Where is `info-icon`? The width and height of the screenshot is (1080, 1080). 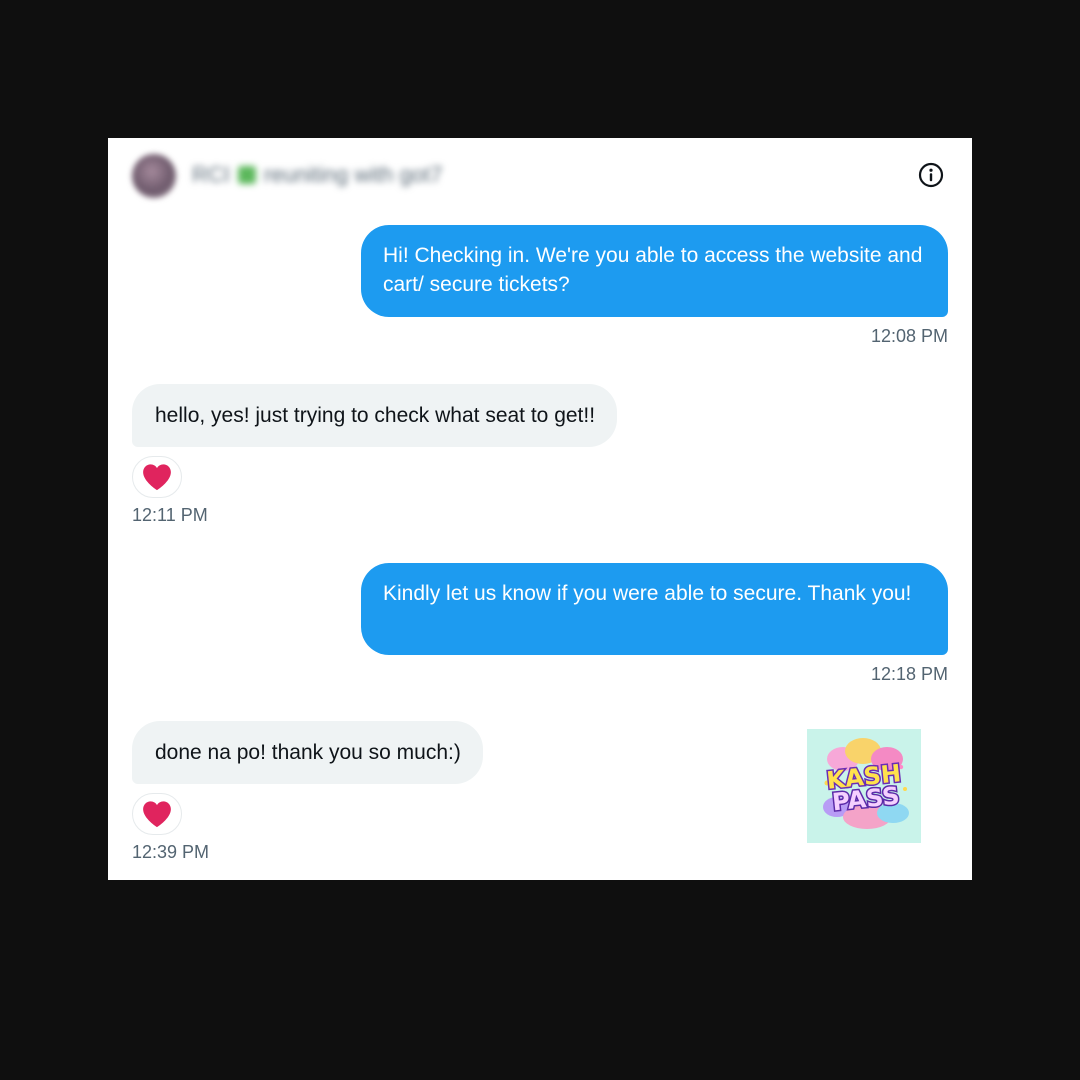
info-icon is located at coordinates (931, 175).